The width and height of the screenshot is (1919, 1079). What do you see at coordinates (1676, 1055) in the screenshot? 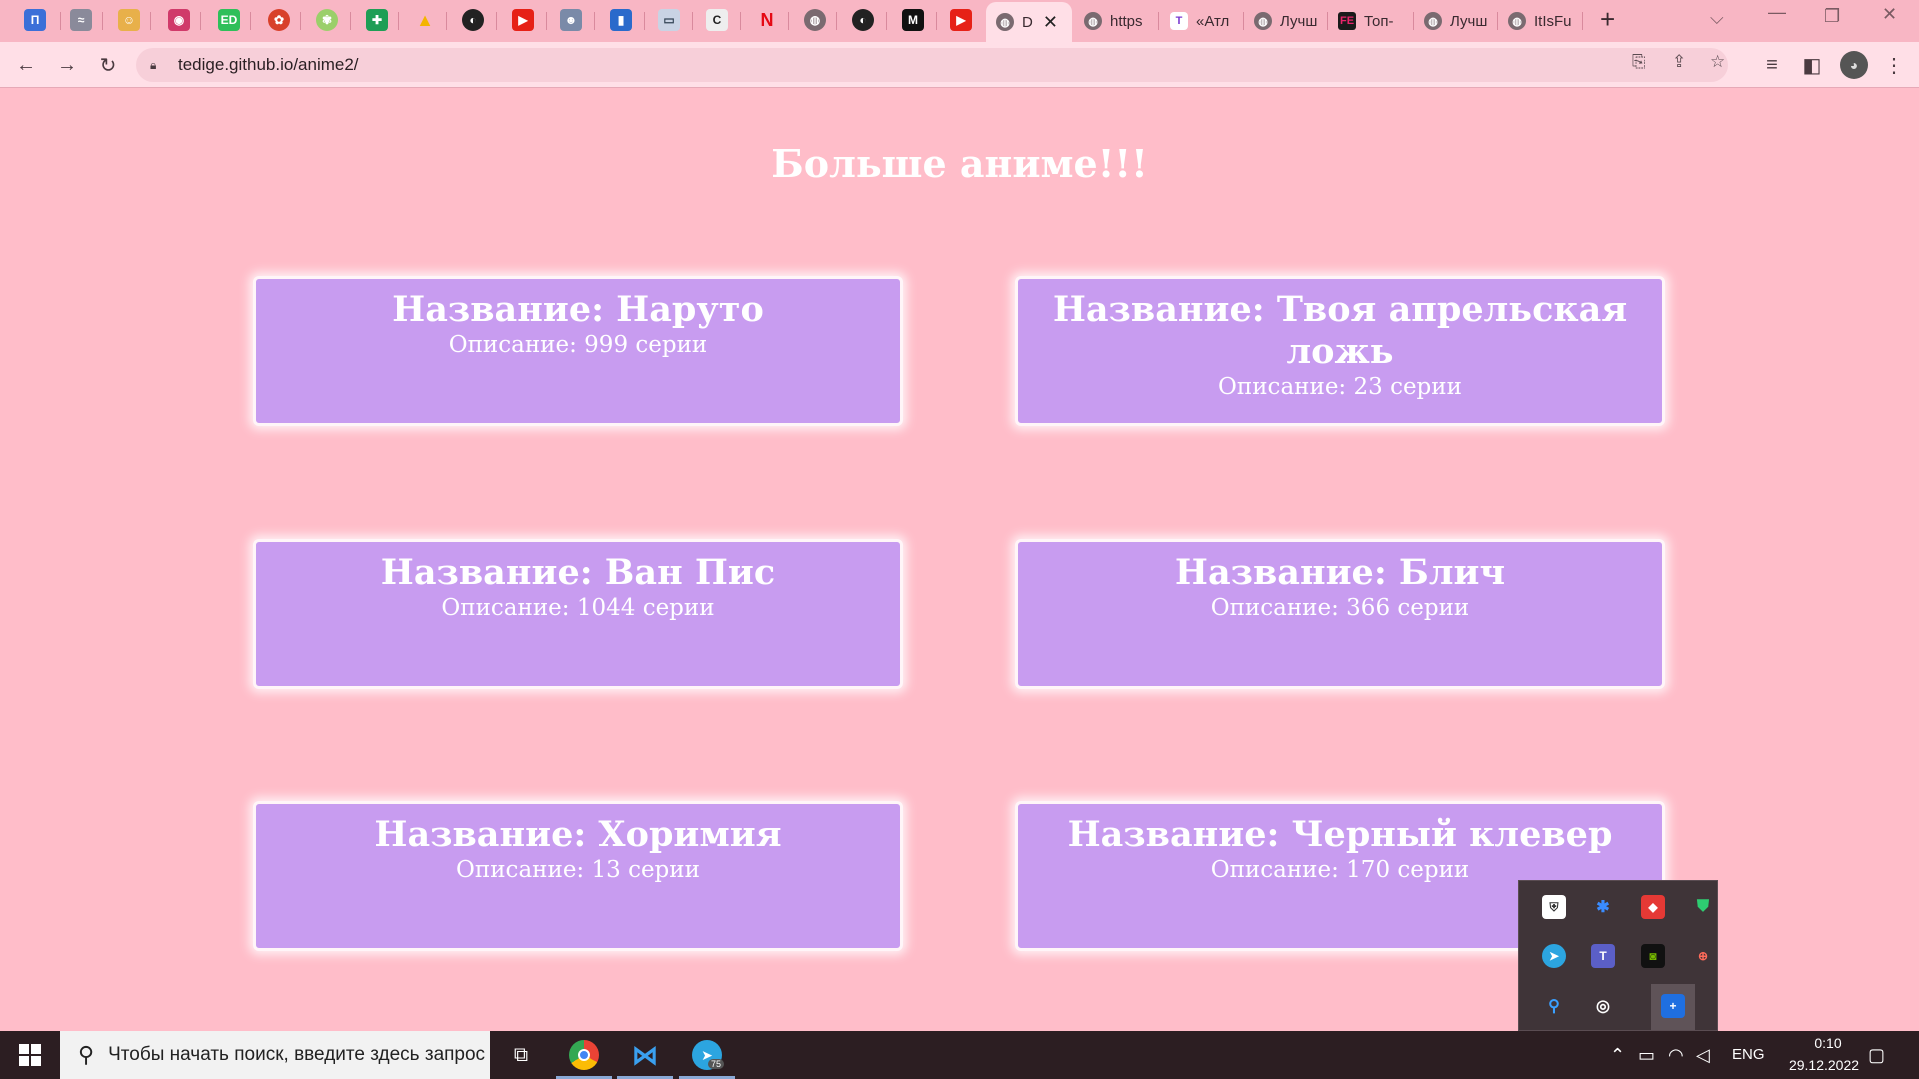
I see `wifi-icon: ◠` at bounding box center [1676, 1055].